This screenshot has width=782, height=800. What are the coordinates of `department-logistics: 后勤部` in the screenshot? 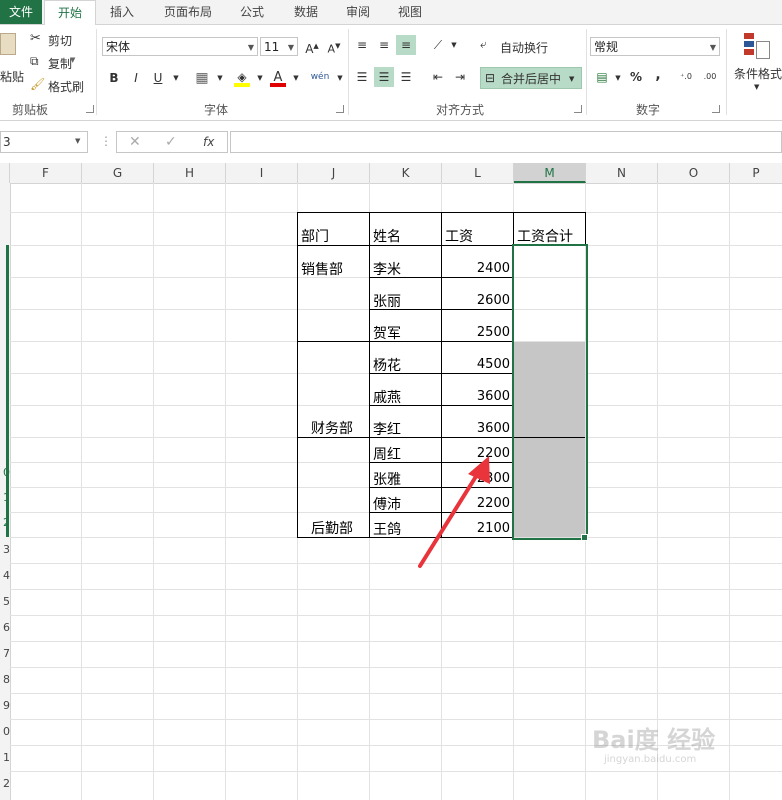 It's located at (332, 528).